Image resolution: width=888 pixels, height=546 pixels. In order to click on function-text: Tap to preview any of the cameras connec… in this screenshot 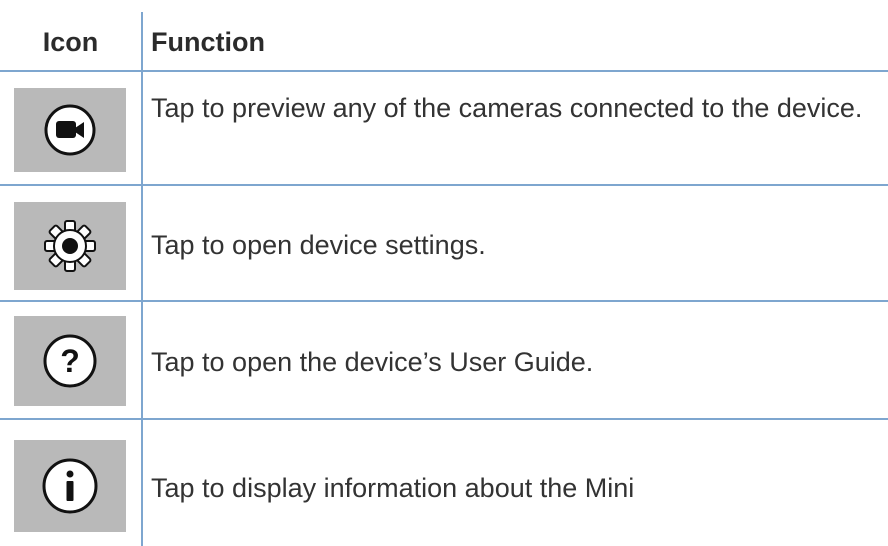, I will do `click(507, 108)`.